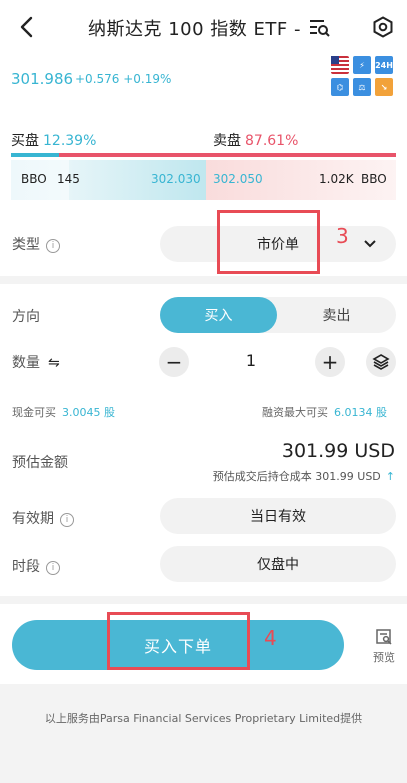  What do you see at coordinates (336, 315) in the screenshot?
I see `sell-direction-button: 卖出` at bounding box center [336, 315].